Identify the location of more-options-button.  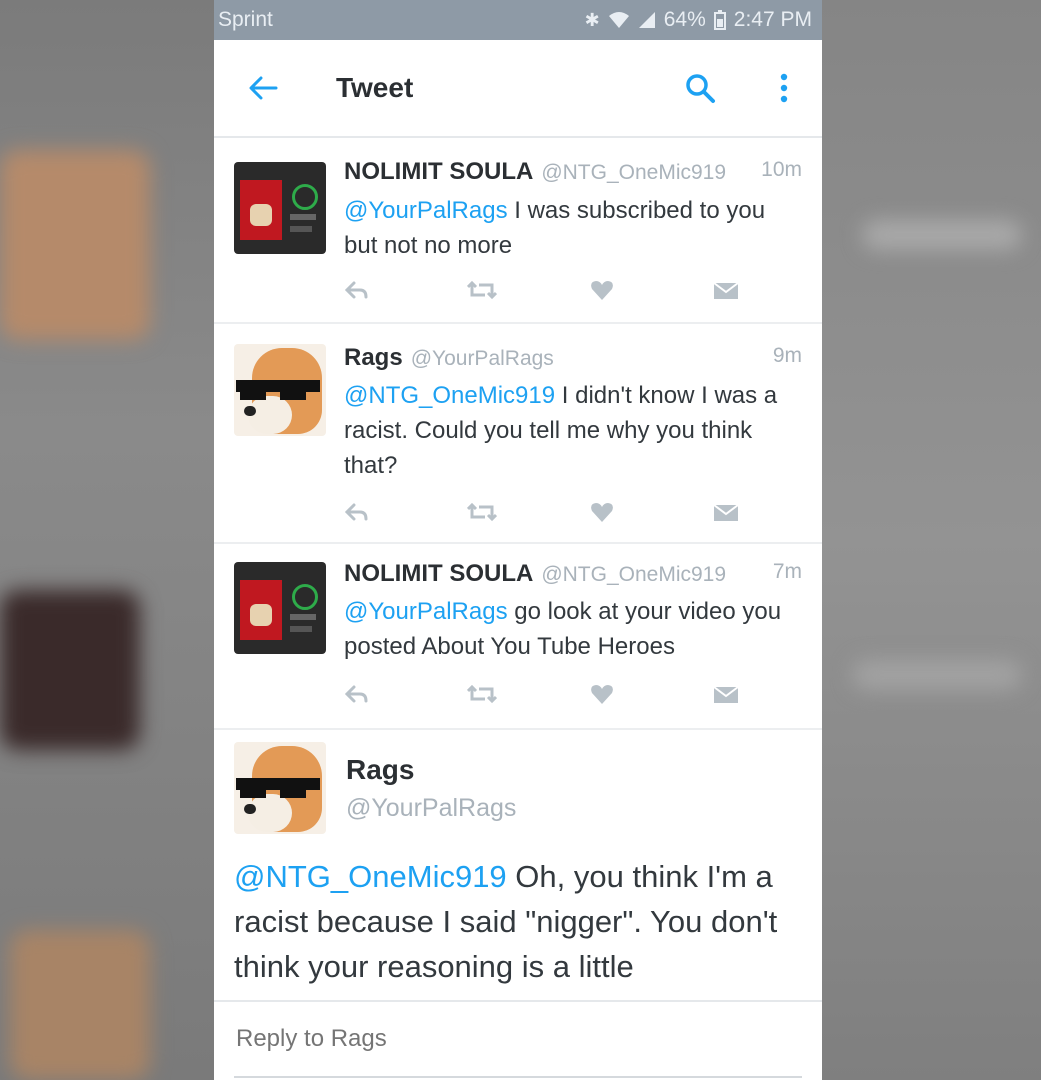
(784, 88).